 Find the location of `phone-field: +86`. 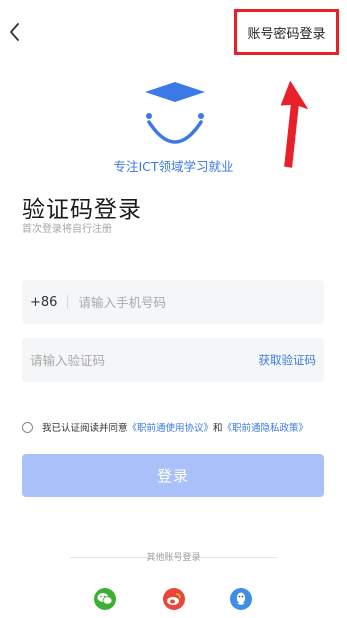

phone-field: +86 is located at coordinates (173, 302).